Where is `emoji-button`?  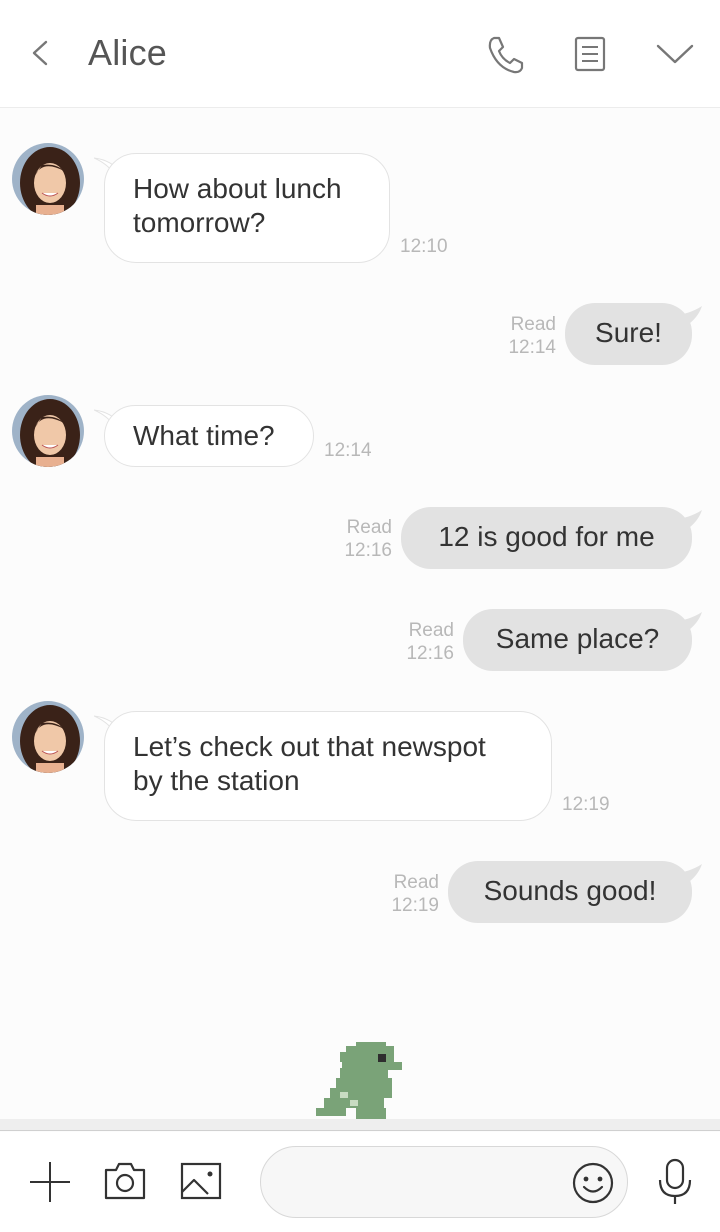 emoji-button is located at coordinates (593, 1183).